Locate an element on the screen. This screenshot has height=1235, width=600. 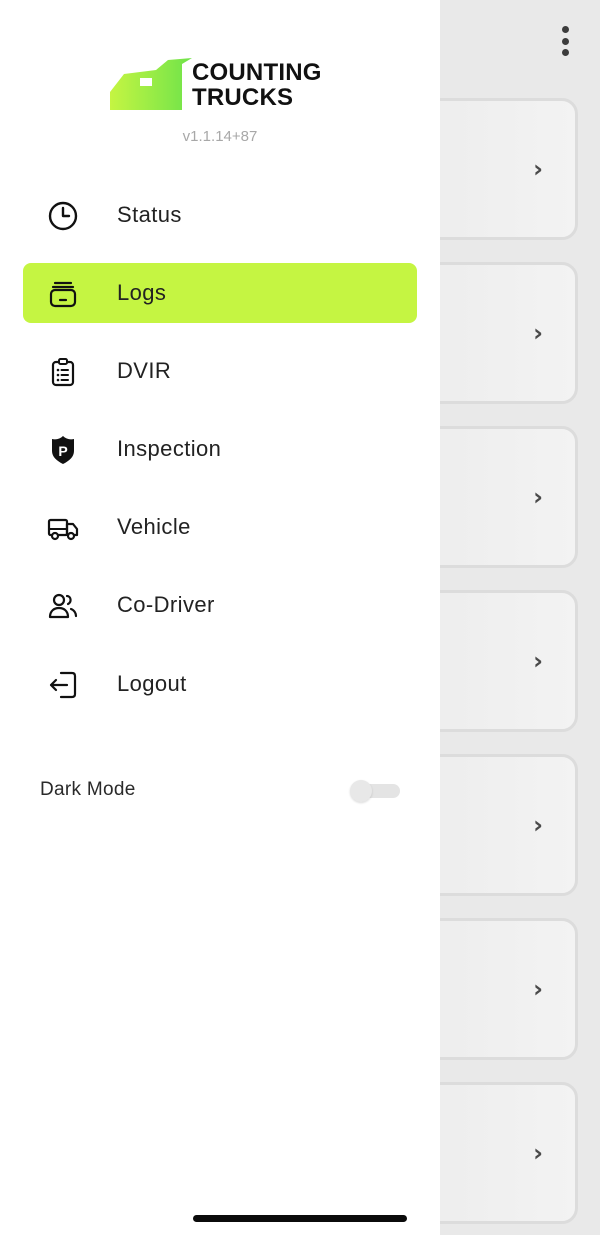
nav-item-status: Status is located at coordinates (220, 215).